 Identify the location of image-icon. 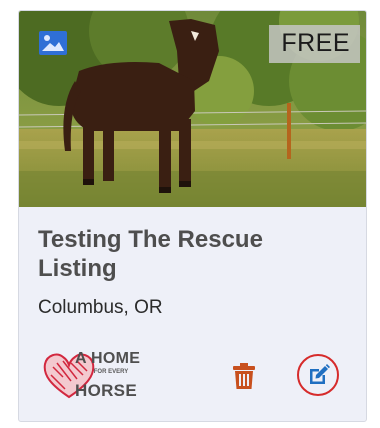
(53, 43).